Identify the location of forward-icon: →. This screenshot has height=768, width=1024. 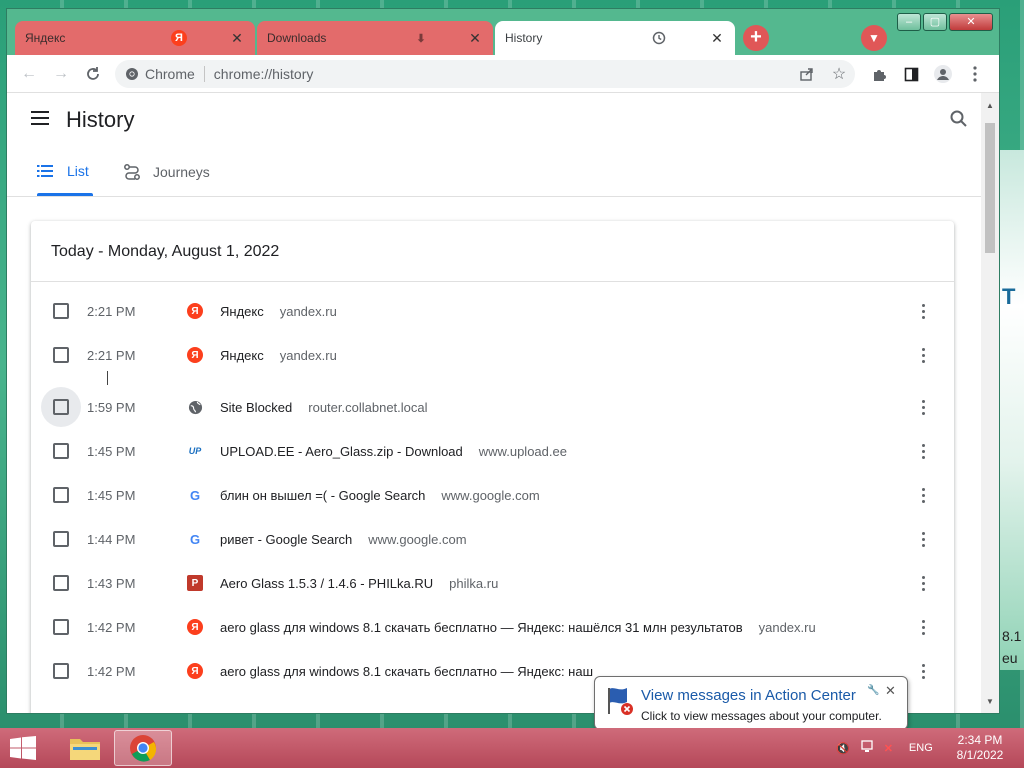
(61, 74).